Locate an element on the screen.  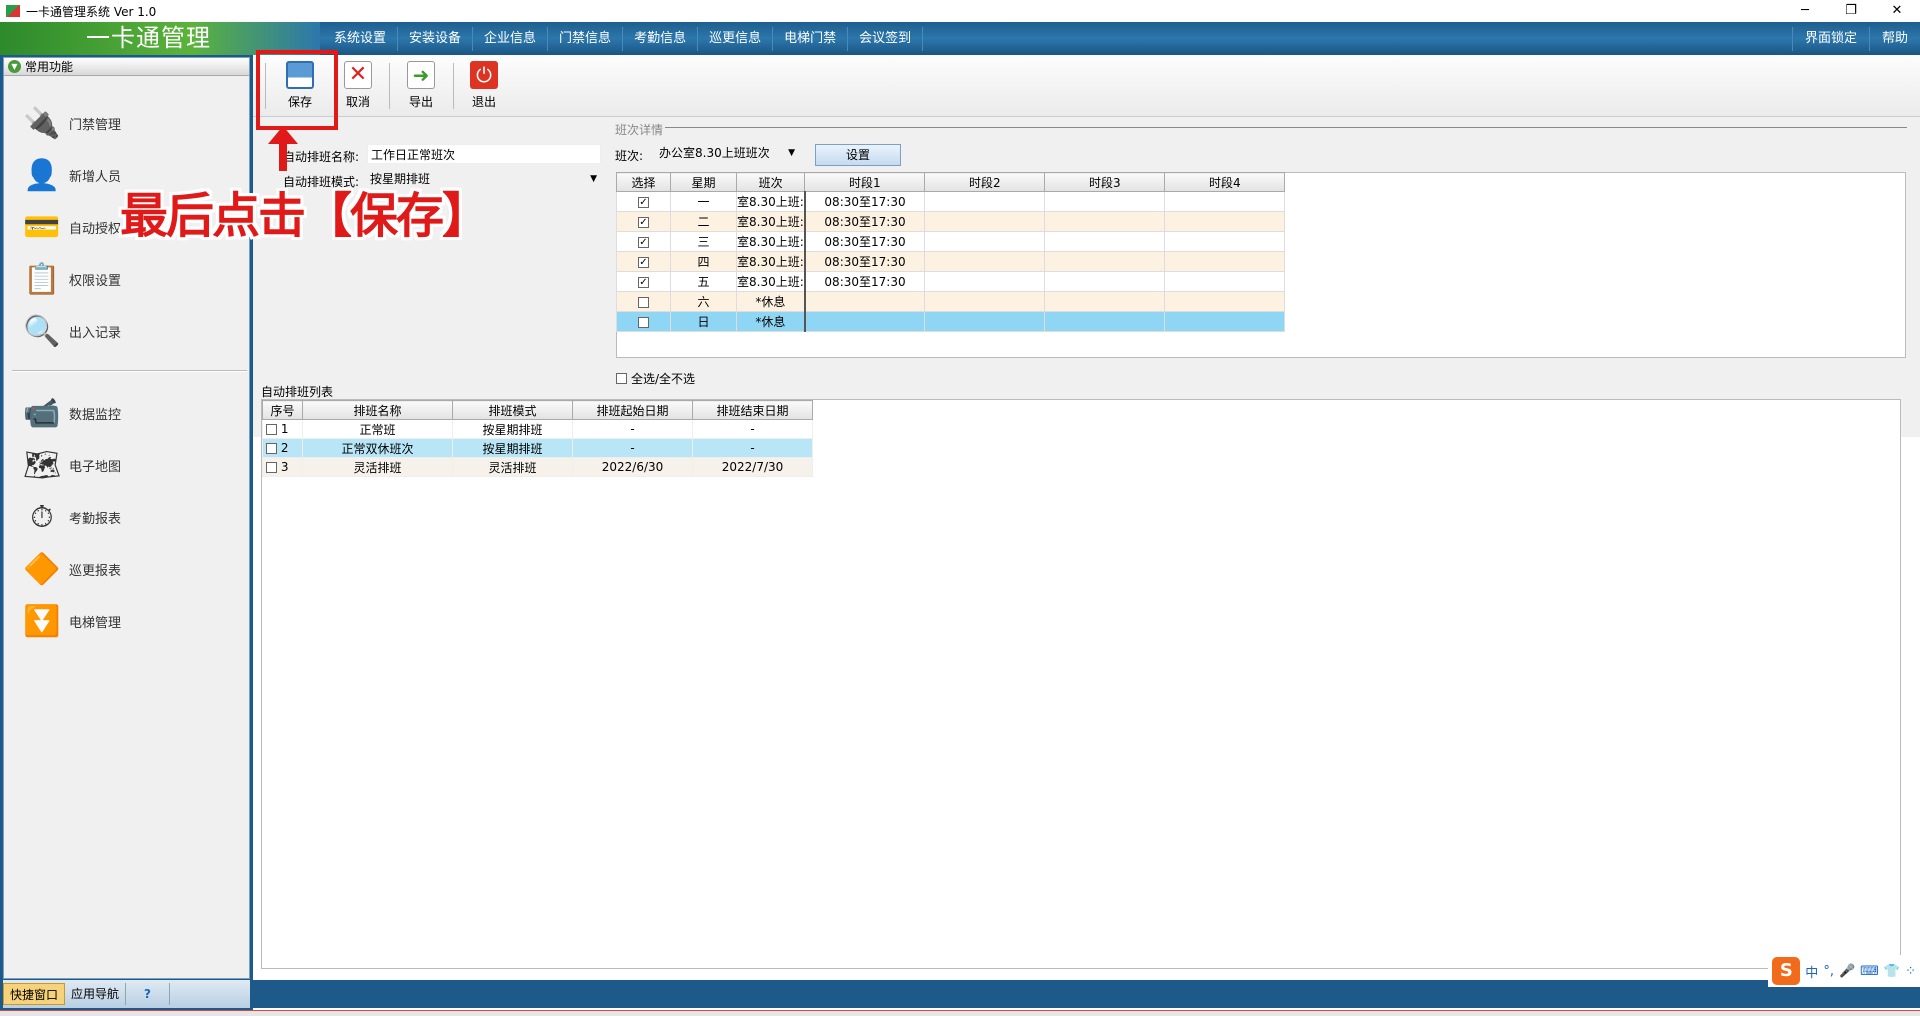
sidebar-item-records: 🔍 出入记录 is located at coordinates (70, 331).